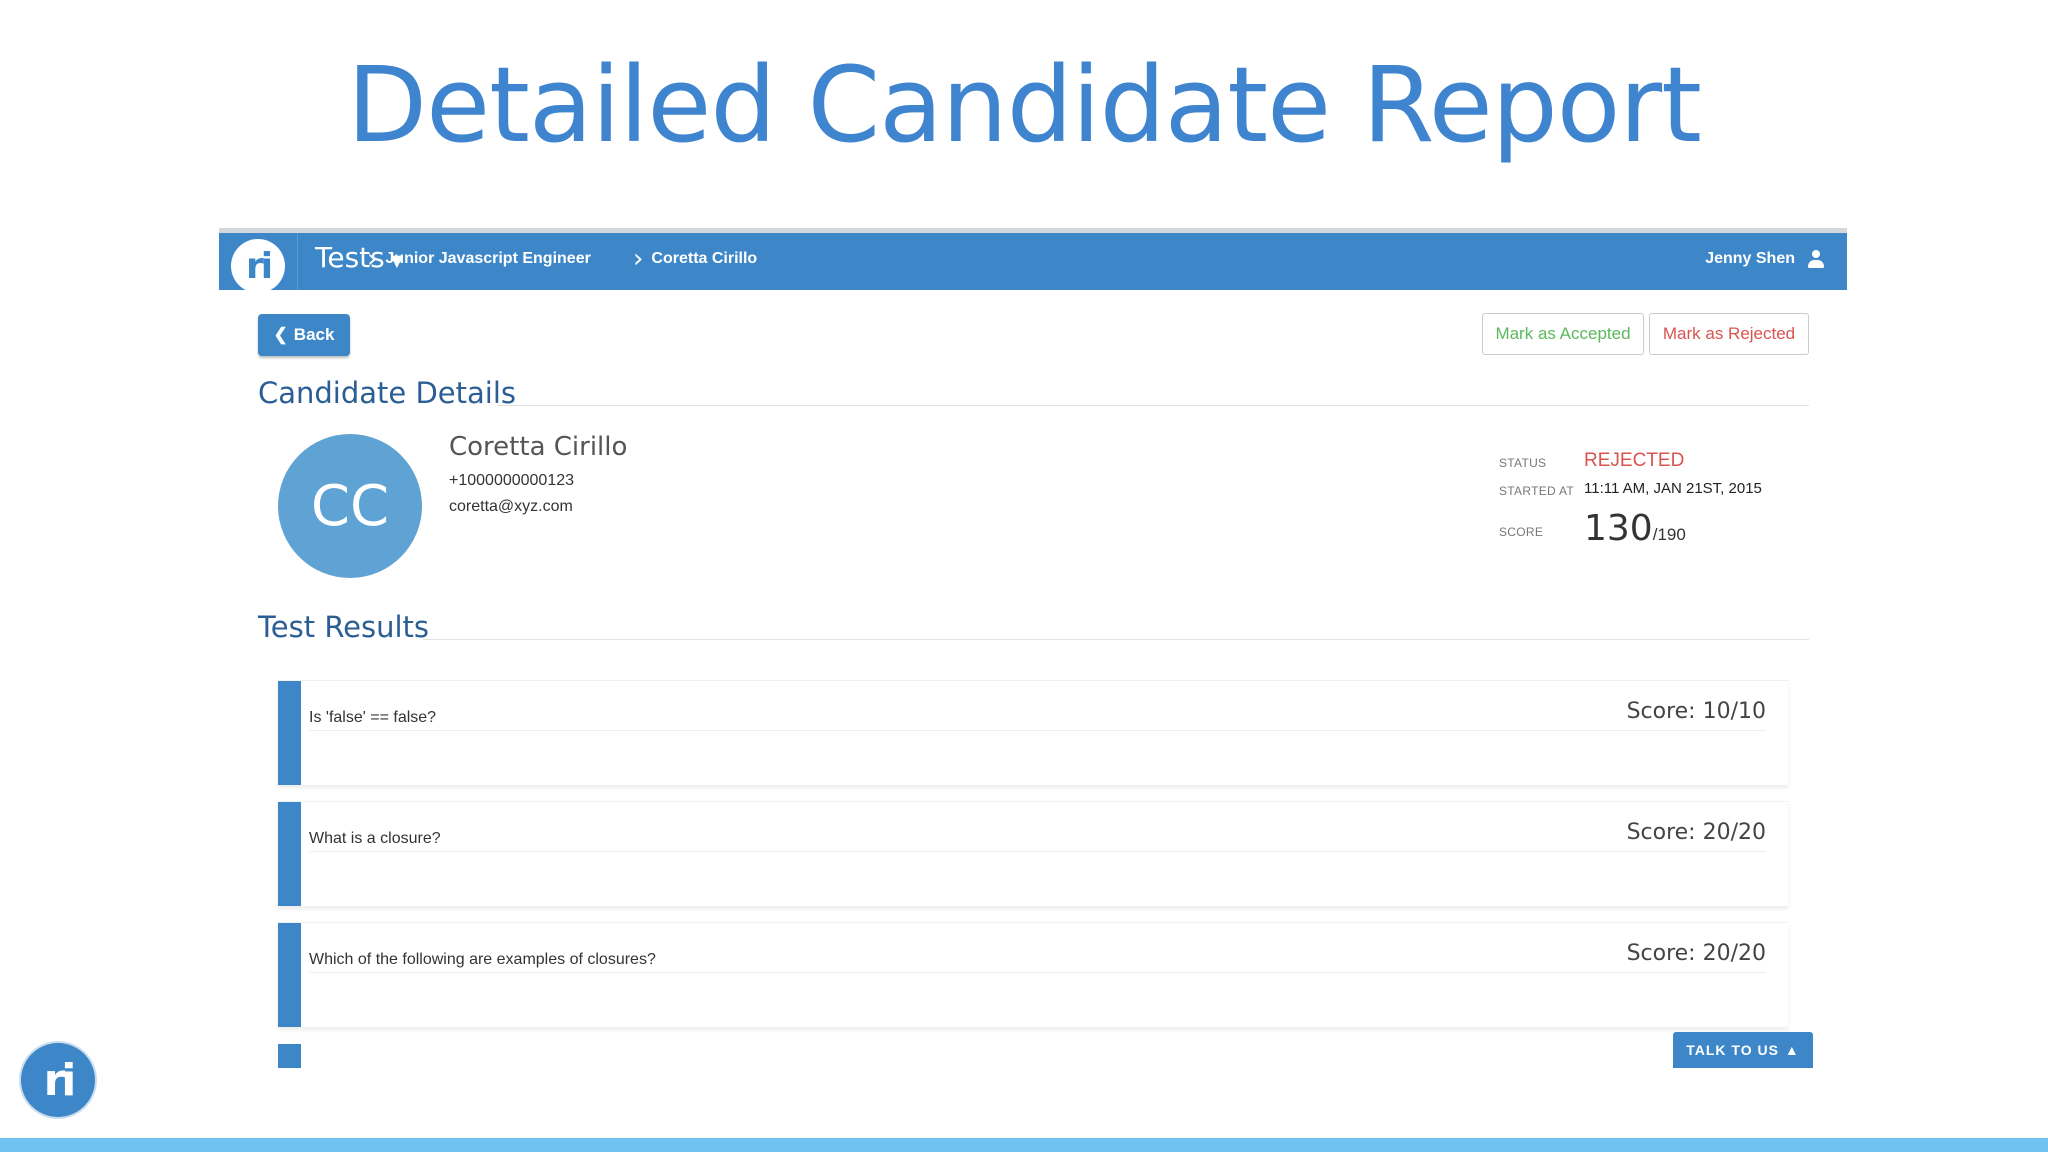 The image size is (2048, 1152). I want to click on result-item: Is 'false' == false? Score: 10/10, so click(1033, 732).